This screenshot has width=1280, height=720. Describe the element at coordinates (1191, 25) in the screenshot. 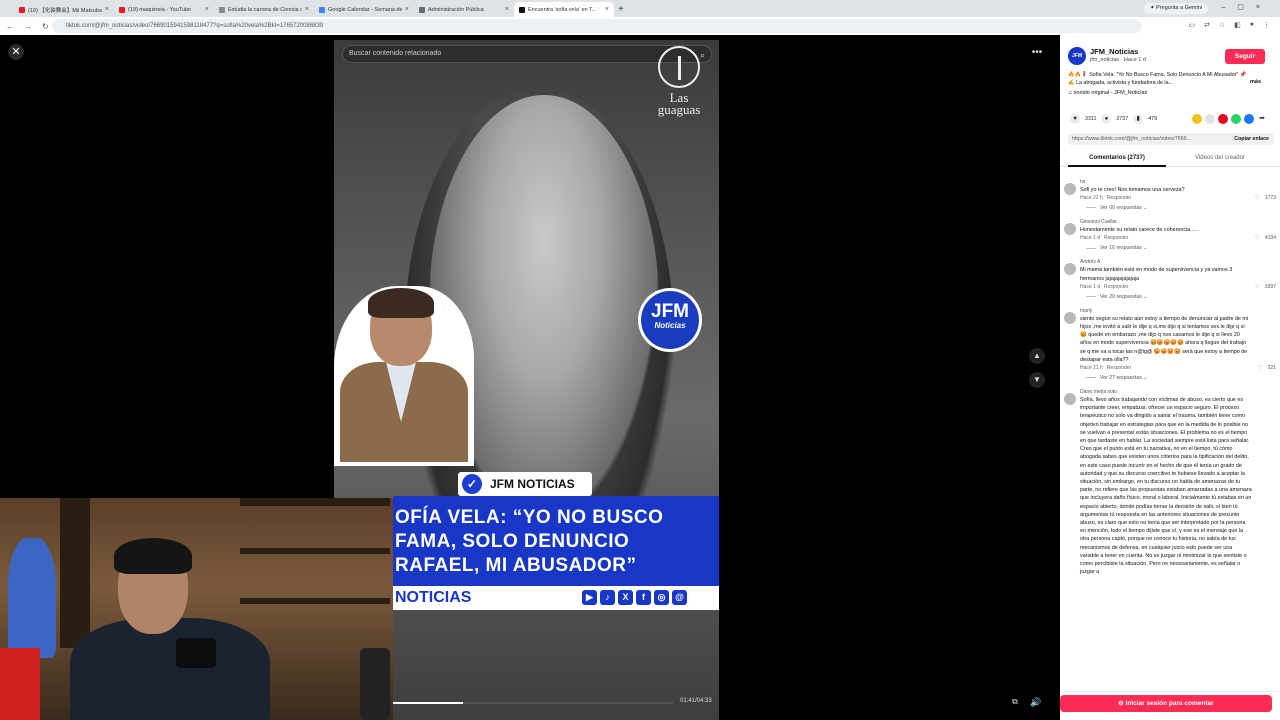

I see `cast-icon: ▭` at that location.